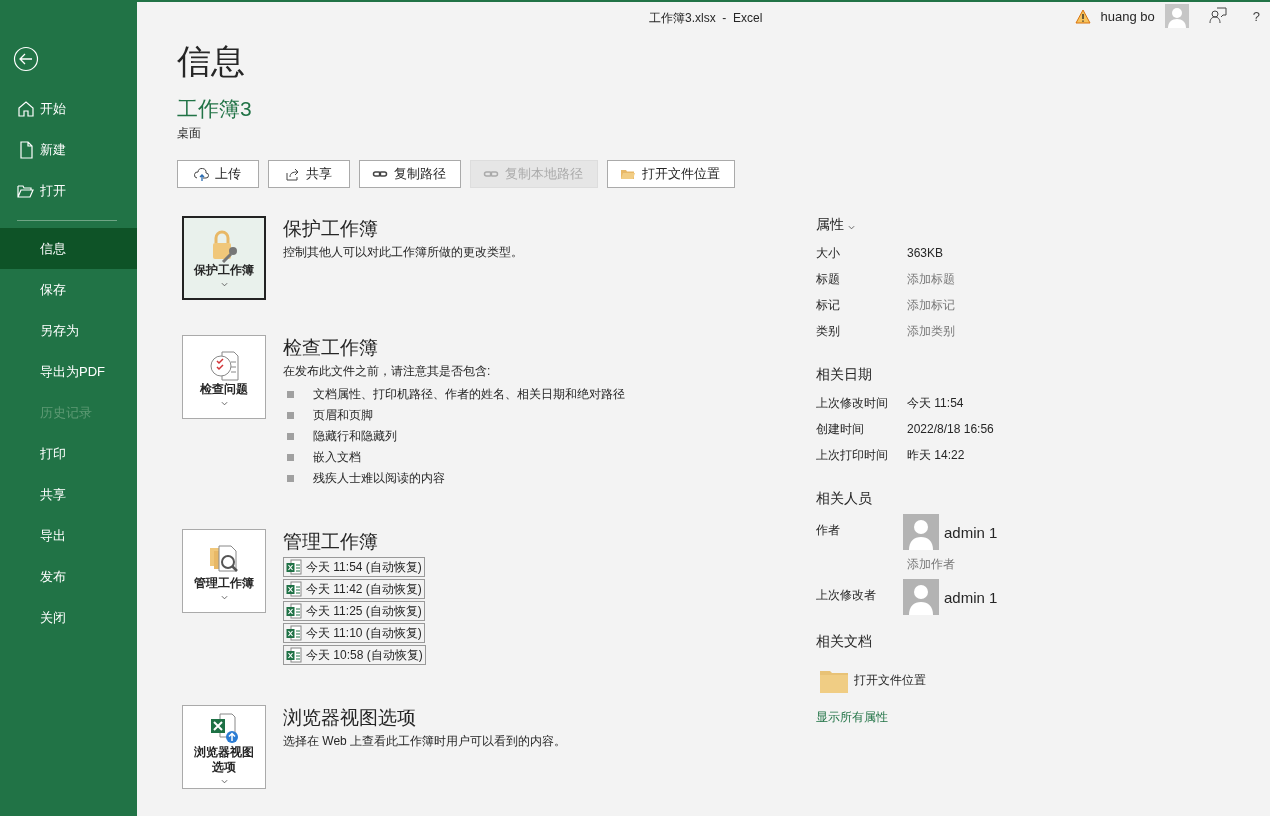 The width and height of the screenshot is (1270, 816). Describe the element at coordinates (68, 576) in the screenshot. I see `sidebar-item: 发布` at that location.